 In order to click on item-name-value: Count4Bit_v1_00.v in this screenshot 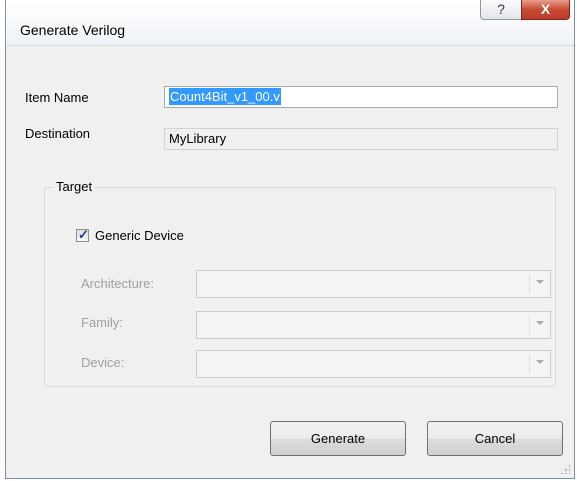, I will do `click(225, 96)`.